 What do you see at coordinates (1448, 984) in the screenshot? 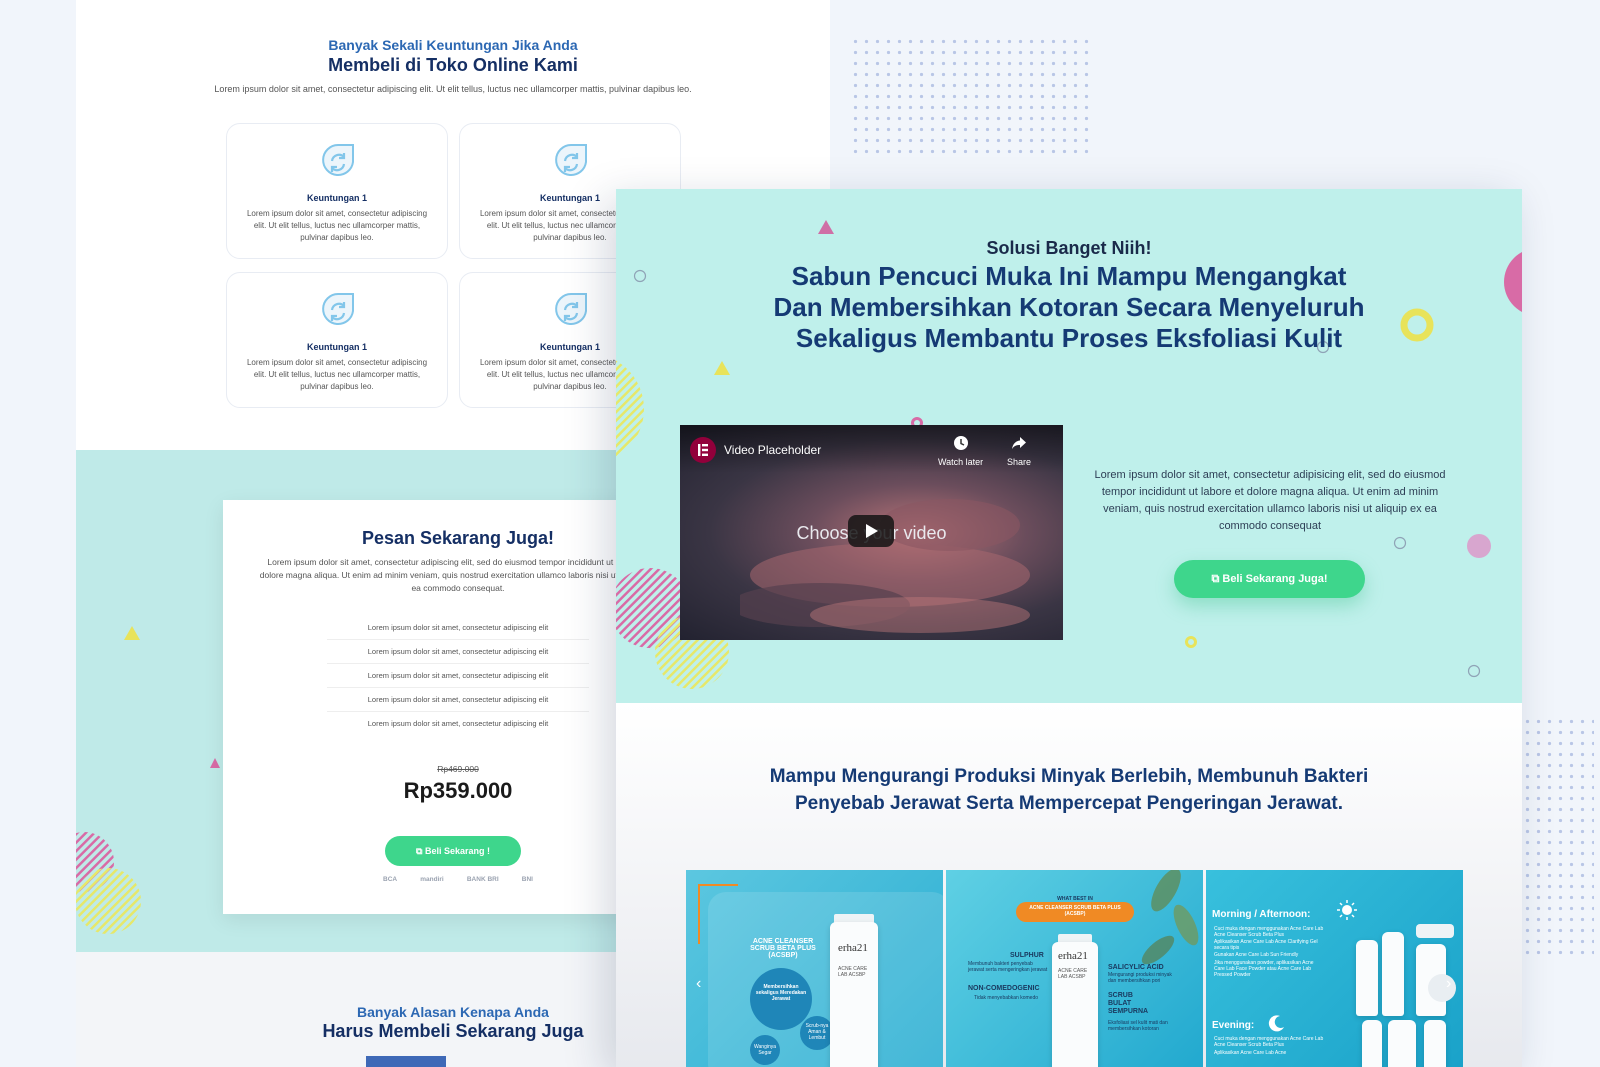
I see `carousel-next-arrow: ›` at bounding box center [1448, 984].